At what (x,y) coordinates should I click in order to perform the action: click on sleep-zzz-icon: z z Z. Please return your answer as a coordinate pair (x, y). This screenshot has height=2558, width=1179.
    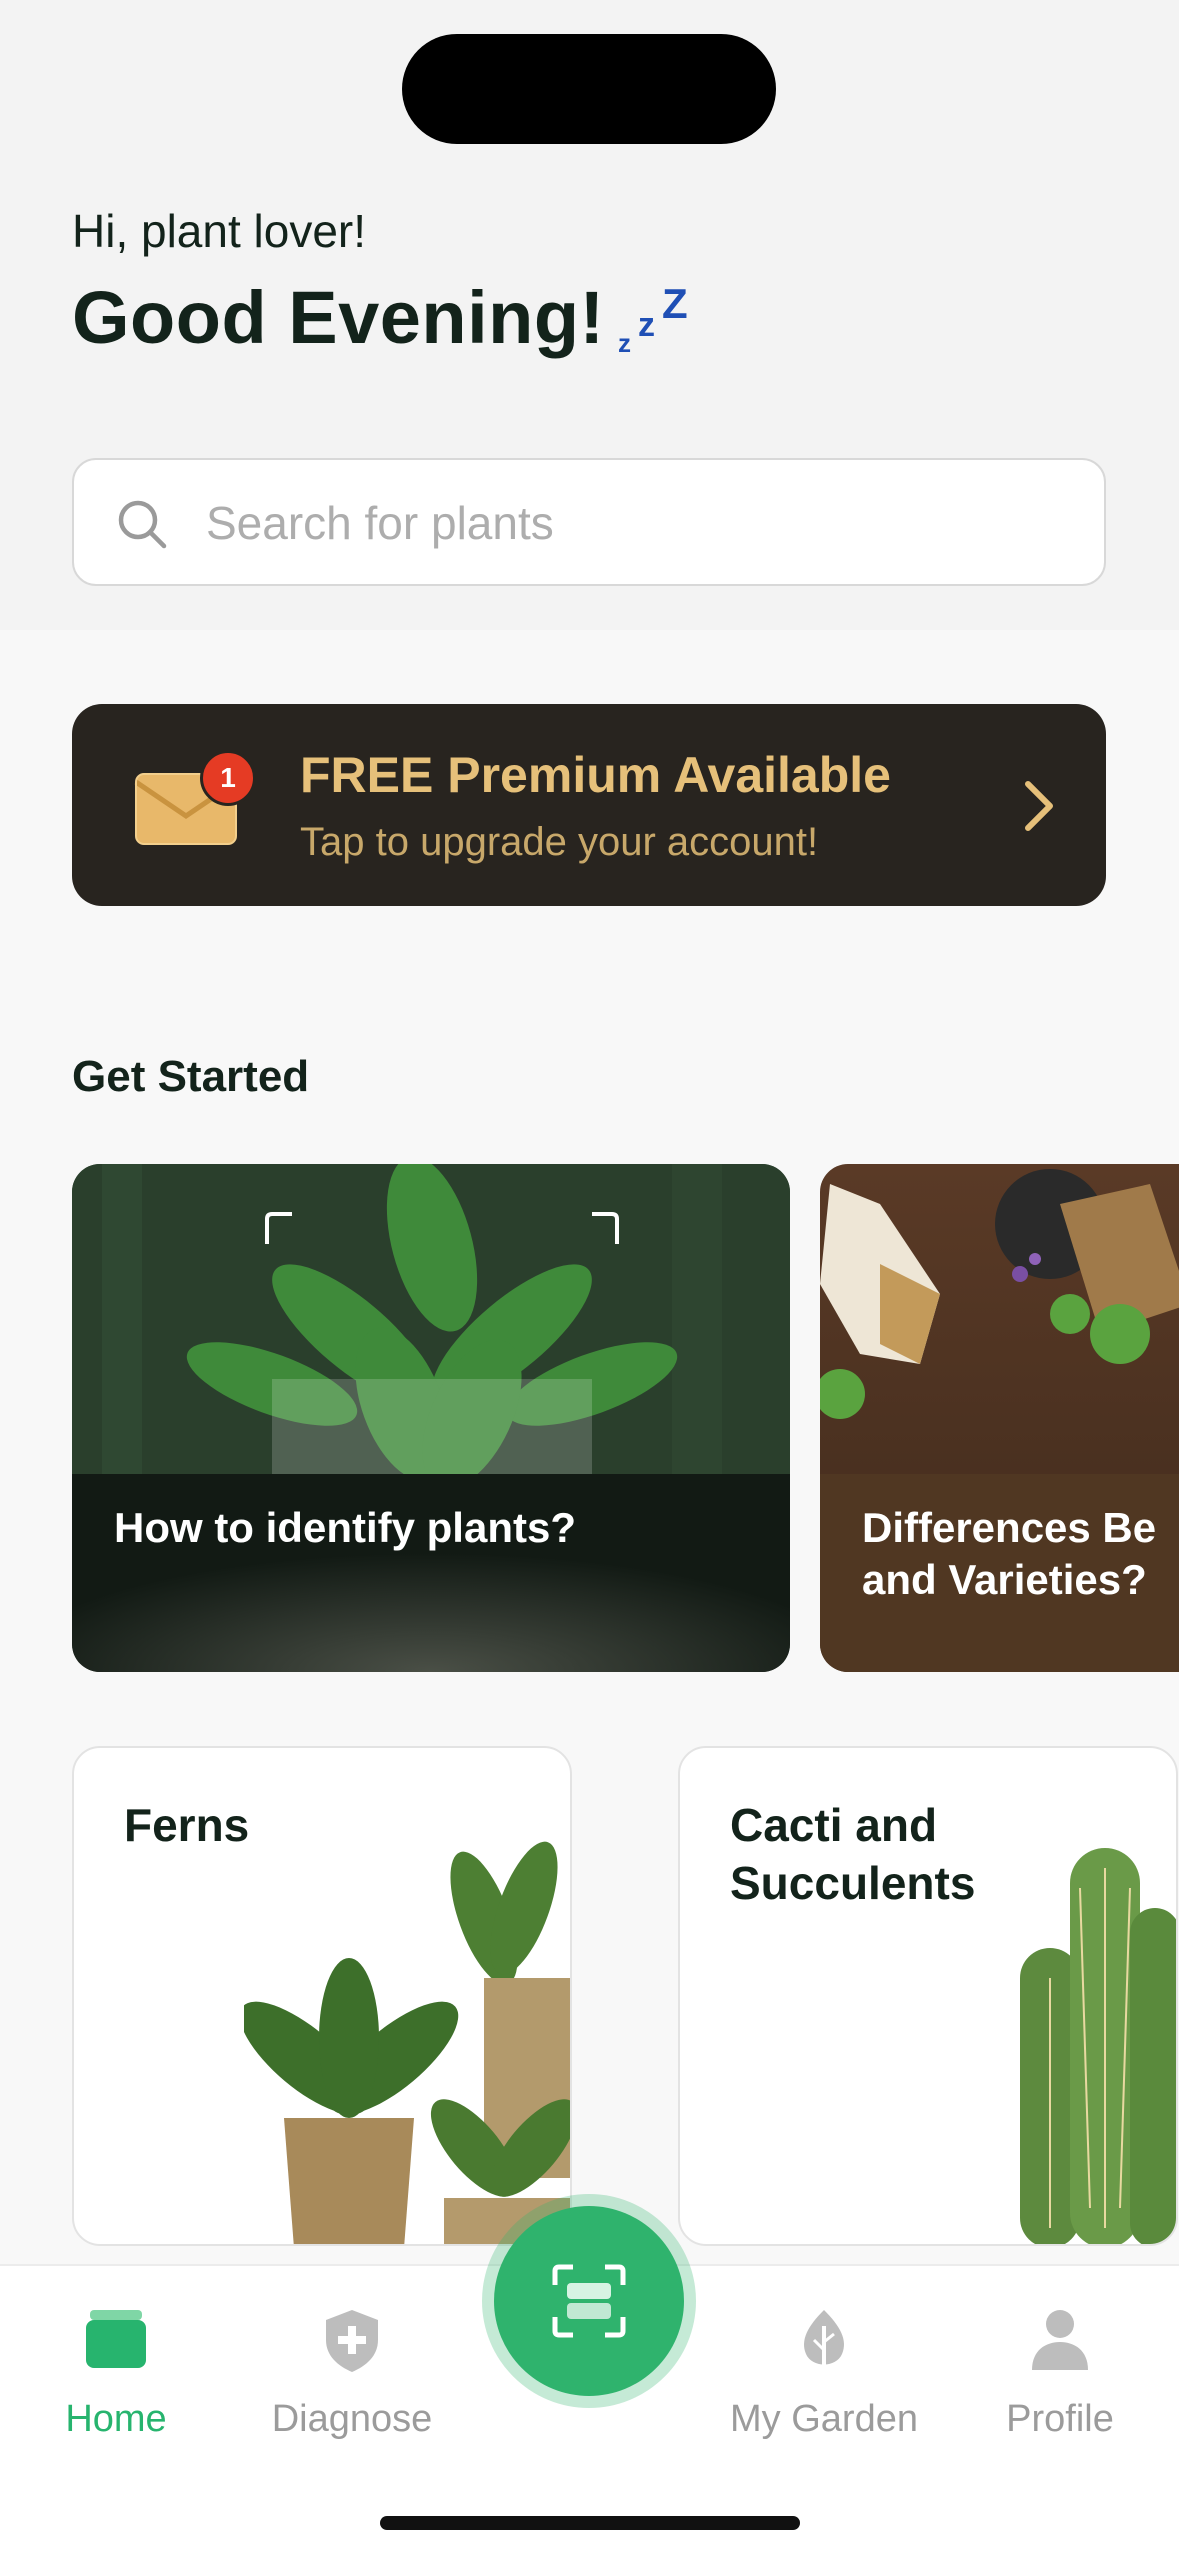
    Looking at the image, I should click on (653, 319).